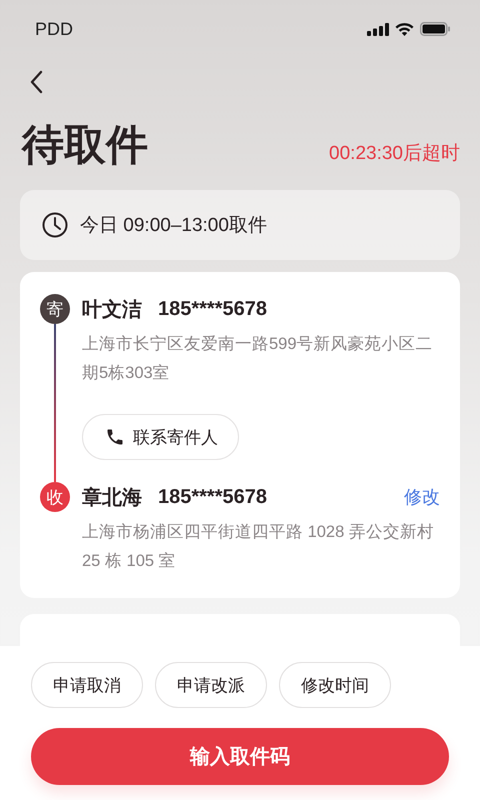  Describe the element at coordinates (422, 497) in the screenshot. I see `edit-link: 修改` at that location.